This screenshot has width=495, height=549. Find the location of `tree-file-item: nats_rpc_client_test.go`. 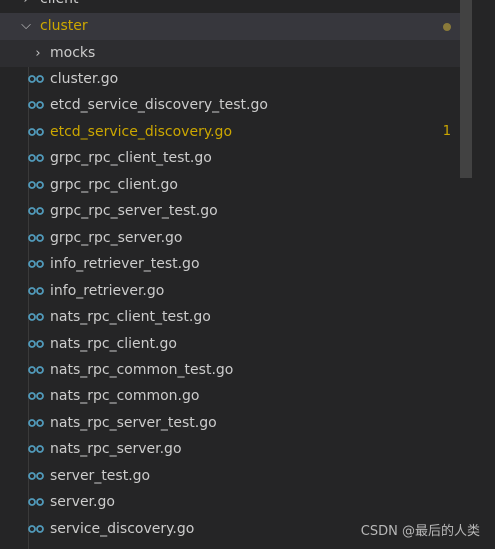

tree-file-item: nats_rpc_client_test.go is located at coordinates (230, 317).